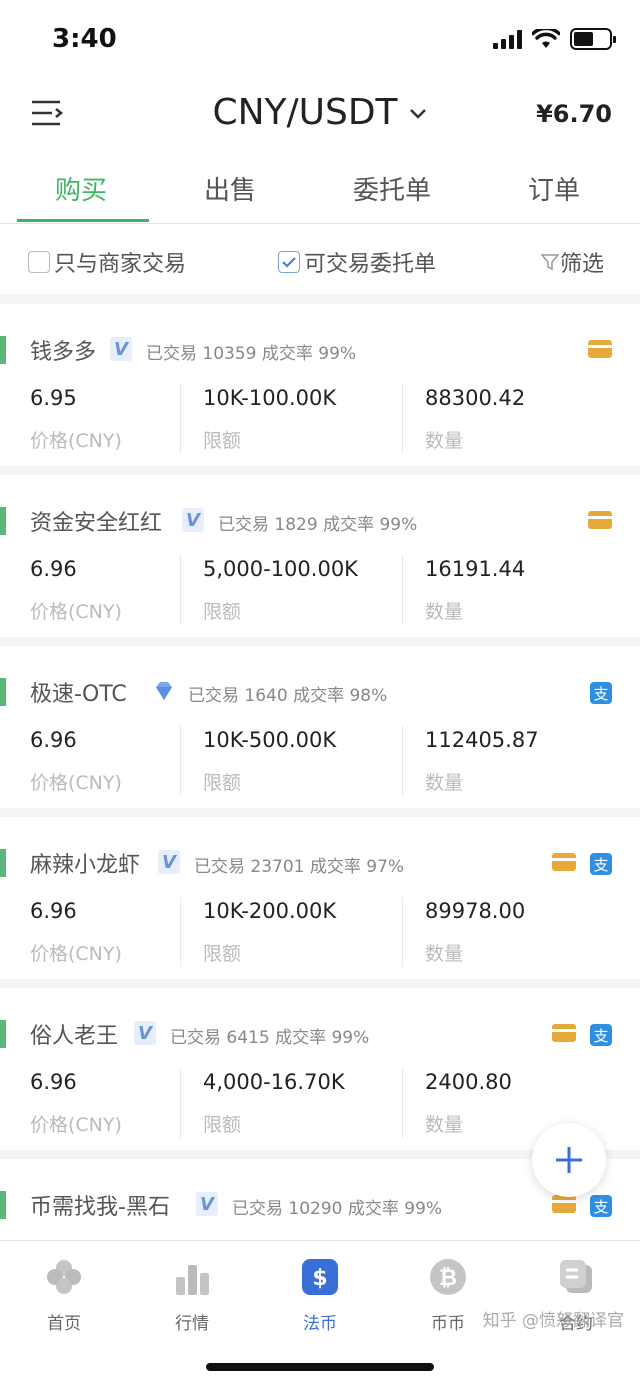 This screenshot has width=640, height=1386. Describe the element at coordinates (482, 740) in the screenshot. I see `amount-value: 112405.87` at that location.